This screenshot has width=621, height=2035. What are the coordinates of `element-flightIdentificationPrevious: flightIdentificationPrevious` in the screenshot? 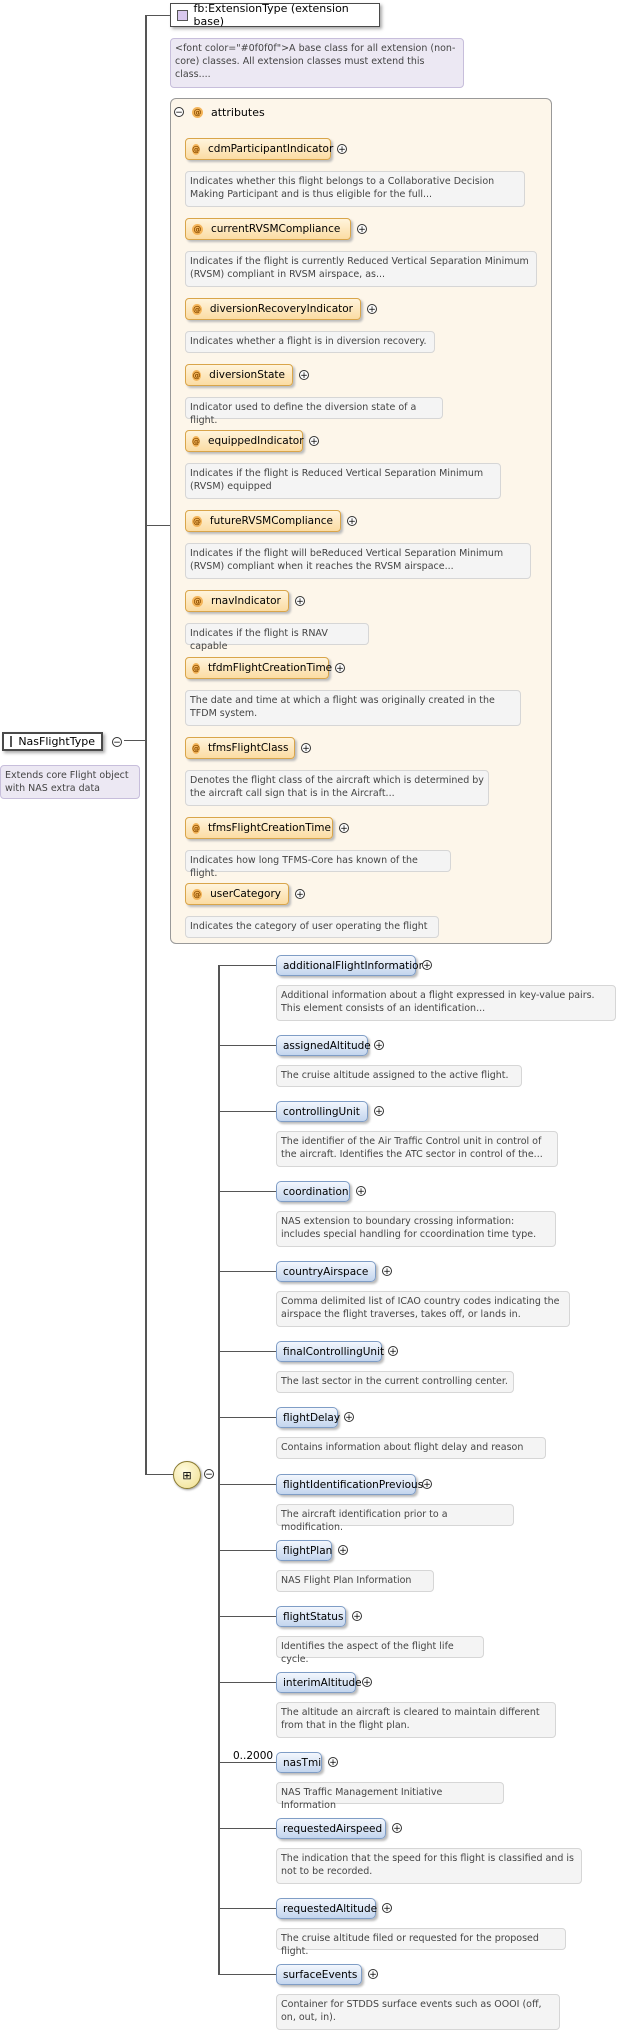 It's located at (349, 1484).